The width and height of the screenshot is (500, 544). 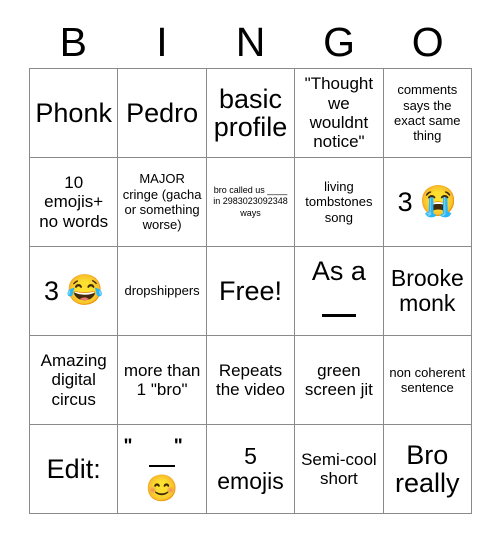 I want to click on bingo-cell-n2: bro called us ____ in 2983023092348 ways, so click(x=251, y=202).